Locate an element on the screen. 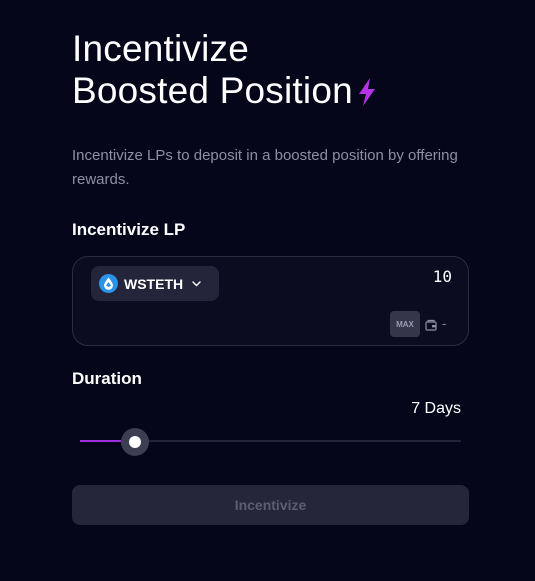 The image size is (535, 581). duration-value: 7 Days is located at coordinates (436, 408).